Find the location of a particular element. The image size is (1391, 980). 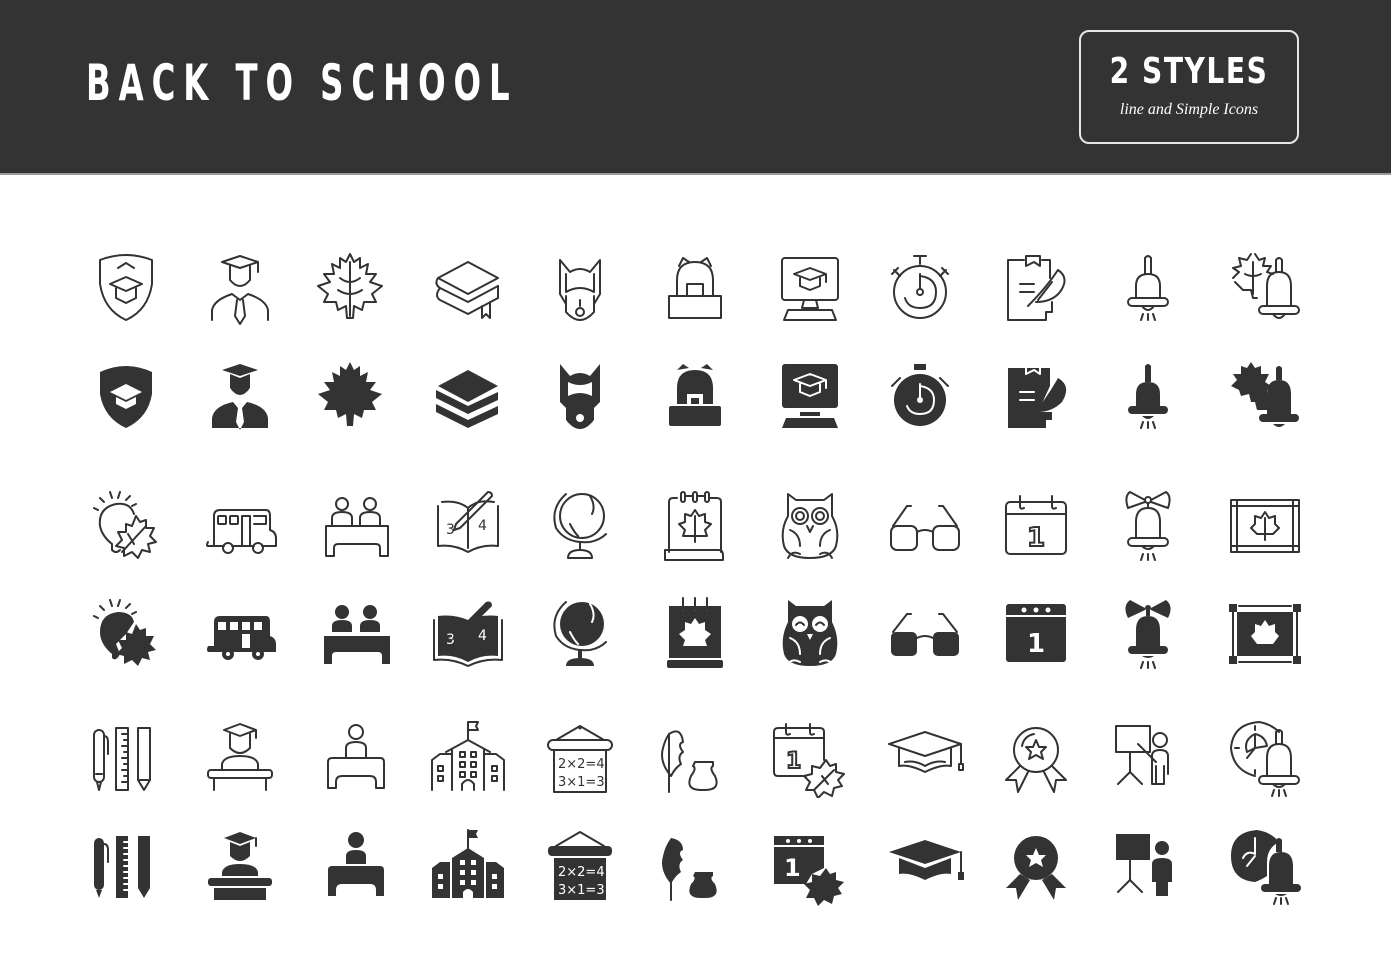

calendar-day-1-filled-icon: 1 is located at coordinates (1036, 634).